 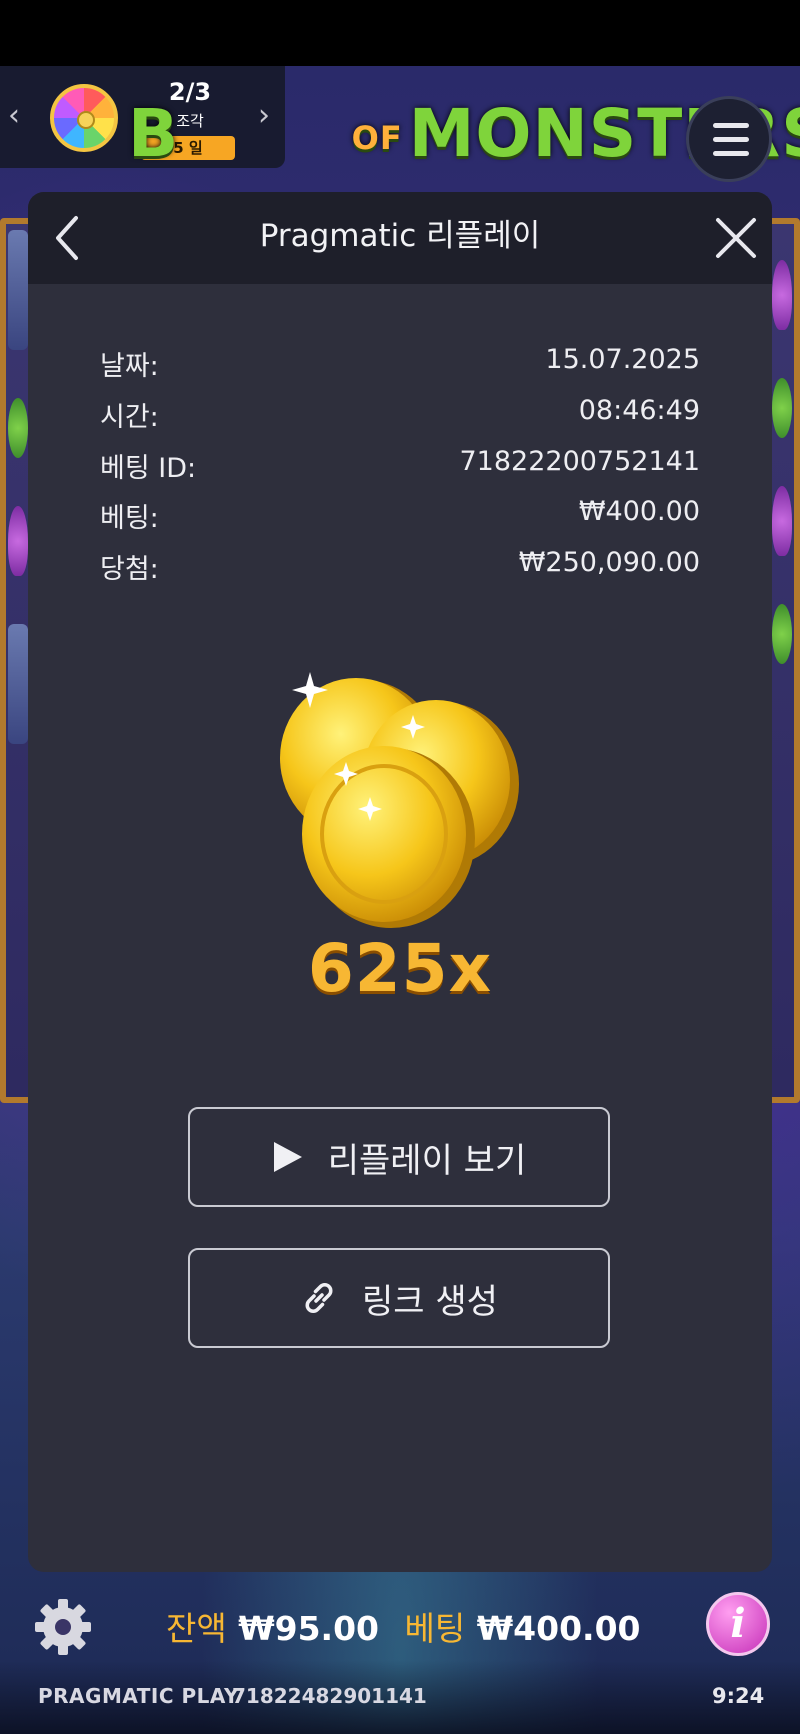 What do you see at coordinates (319, 1298) in the screenshot?
I see `link-icon` at bounding box center [319, 1298].